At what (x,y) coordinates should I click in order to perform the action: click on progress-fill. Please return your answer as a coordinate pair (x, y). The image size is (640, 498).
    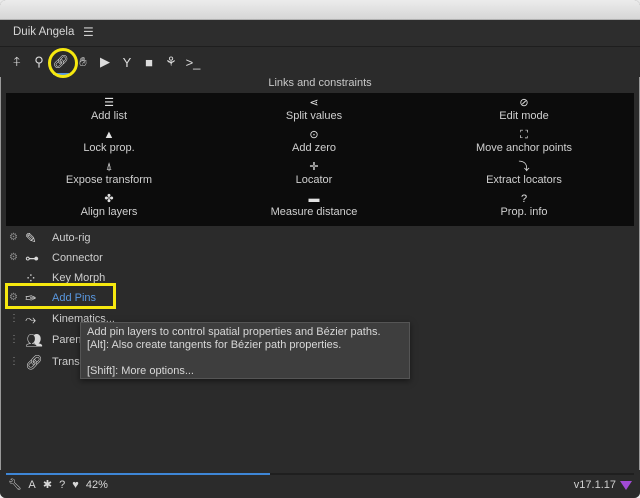
    Looking at the image, I should click on (138, 474).